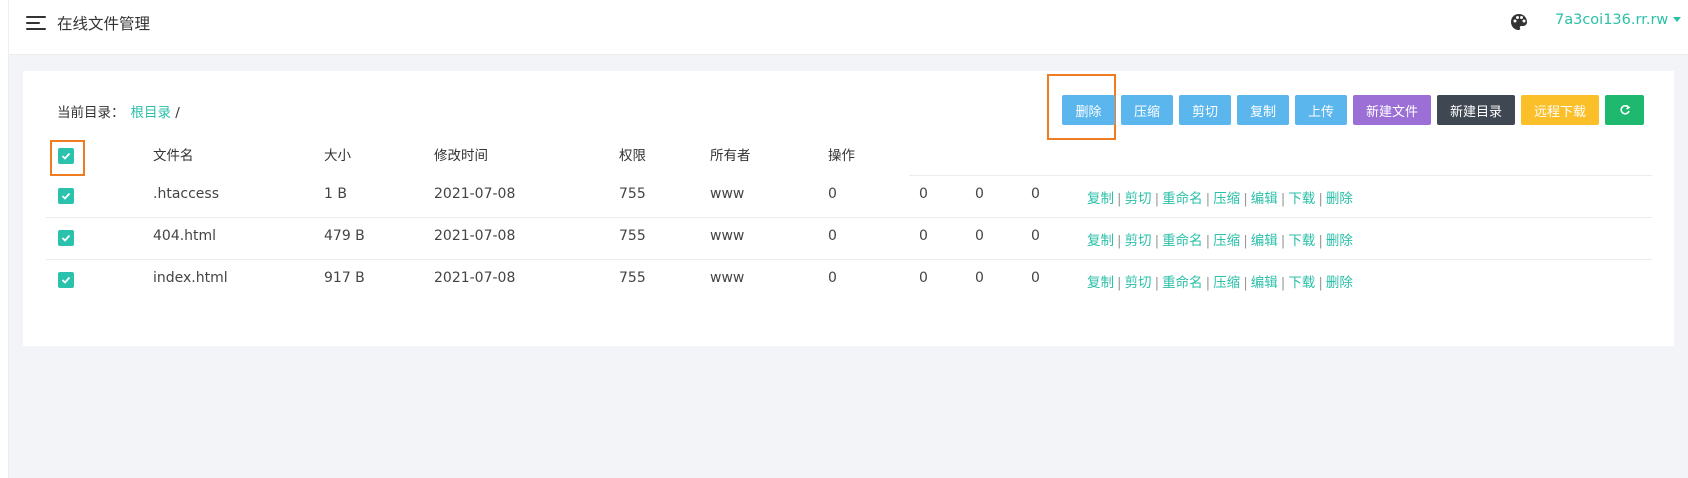  What do you see at coordinates (1476, 110) in the screenshot?
I see `new-directory-button: 新建目录` at bounding box center [1476, 110].